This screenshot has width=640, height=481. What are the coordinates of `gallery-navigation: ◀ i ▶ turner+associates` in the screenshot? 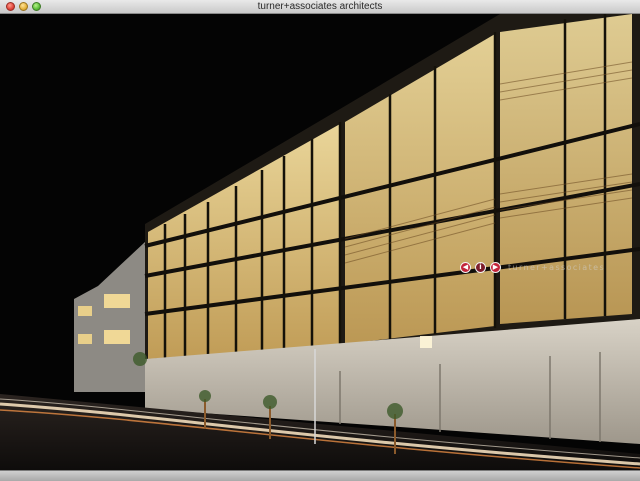 It's located at (532, 267).